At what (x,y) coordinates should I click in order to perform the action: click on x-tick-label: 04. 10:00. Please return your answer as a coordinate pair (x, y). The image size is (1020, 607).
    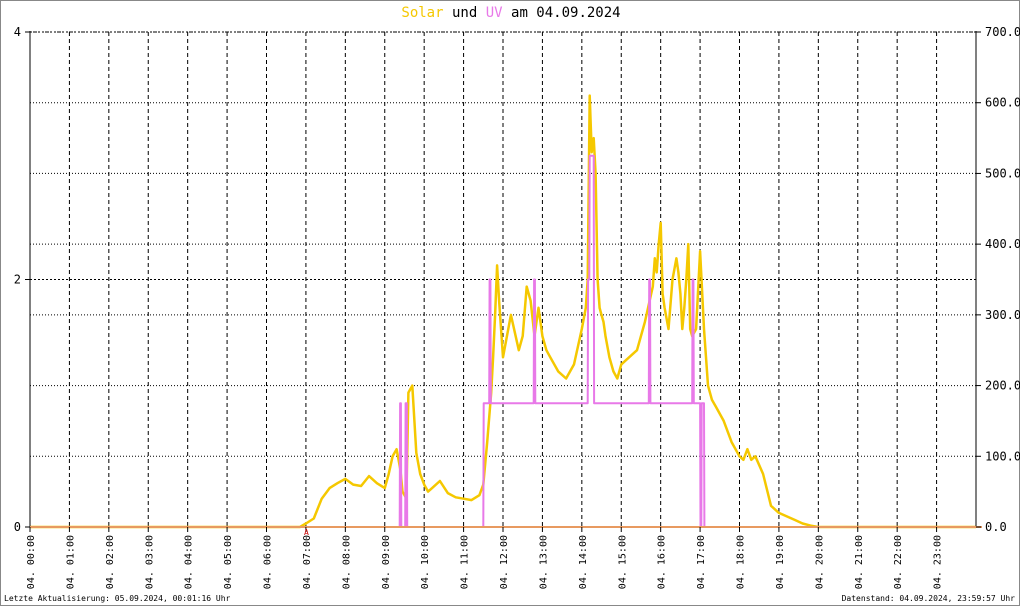
    Looking at the image, I should click on (425, 562).